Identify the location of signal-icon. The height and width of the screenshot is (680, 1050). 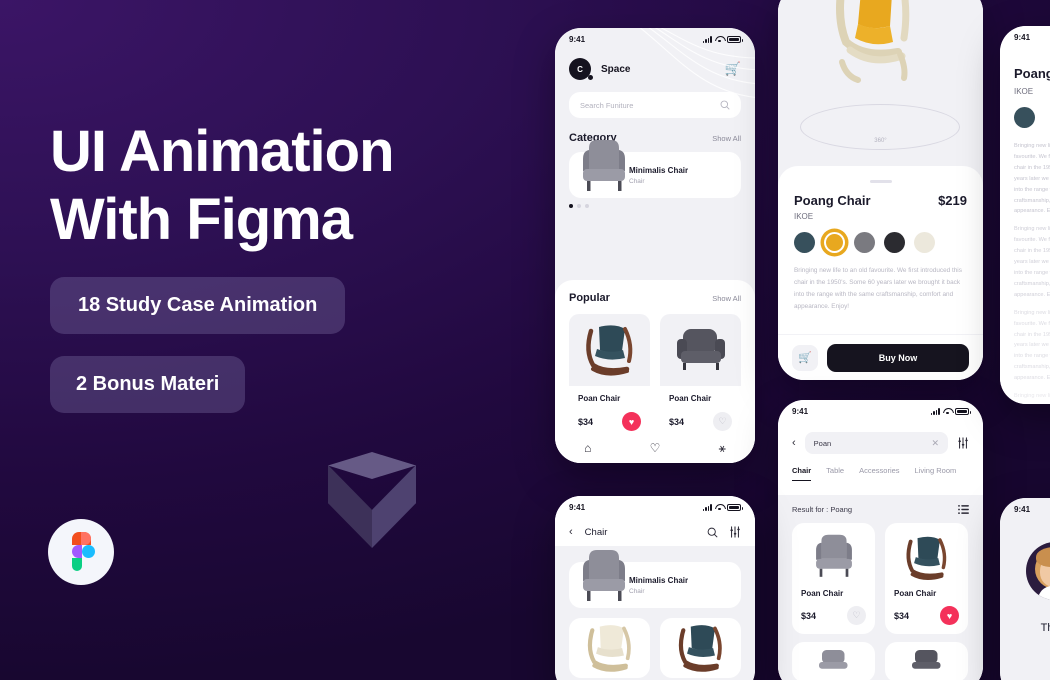
(707, 507).